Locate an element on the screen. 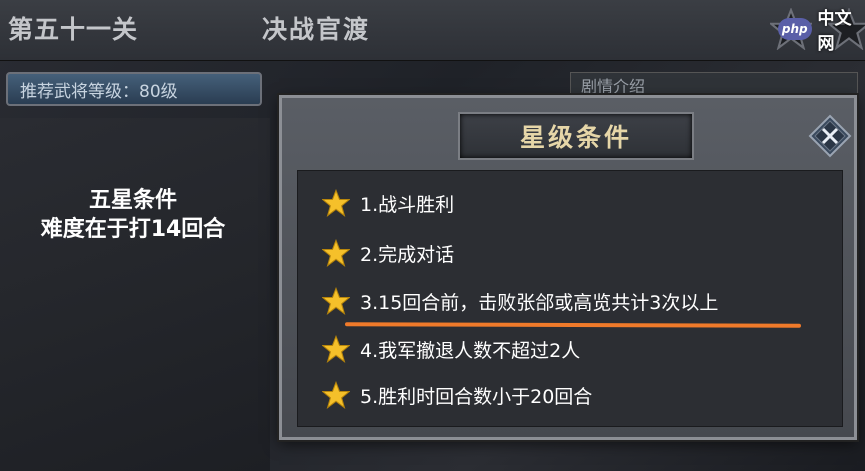 This screenshot has height=471, width=865. watermark: php 中文网 is located at coordinates (821, 29).